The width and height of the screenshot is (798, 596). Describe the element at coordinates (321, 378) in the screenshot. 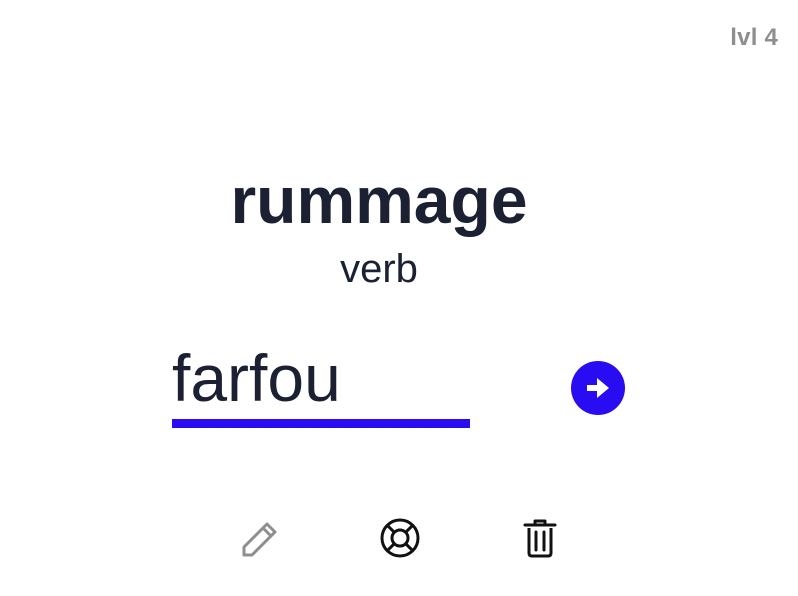

I see `answer-input` at that location.